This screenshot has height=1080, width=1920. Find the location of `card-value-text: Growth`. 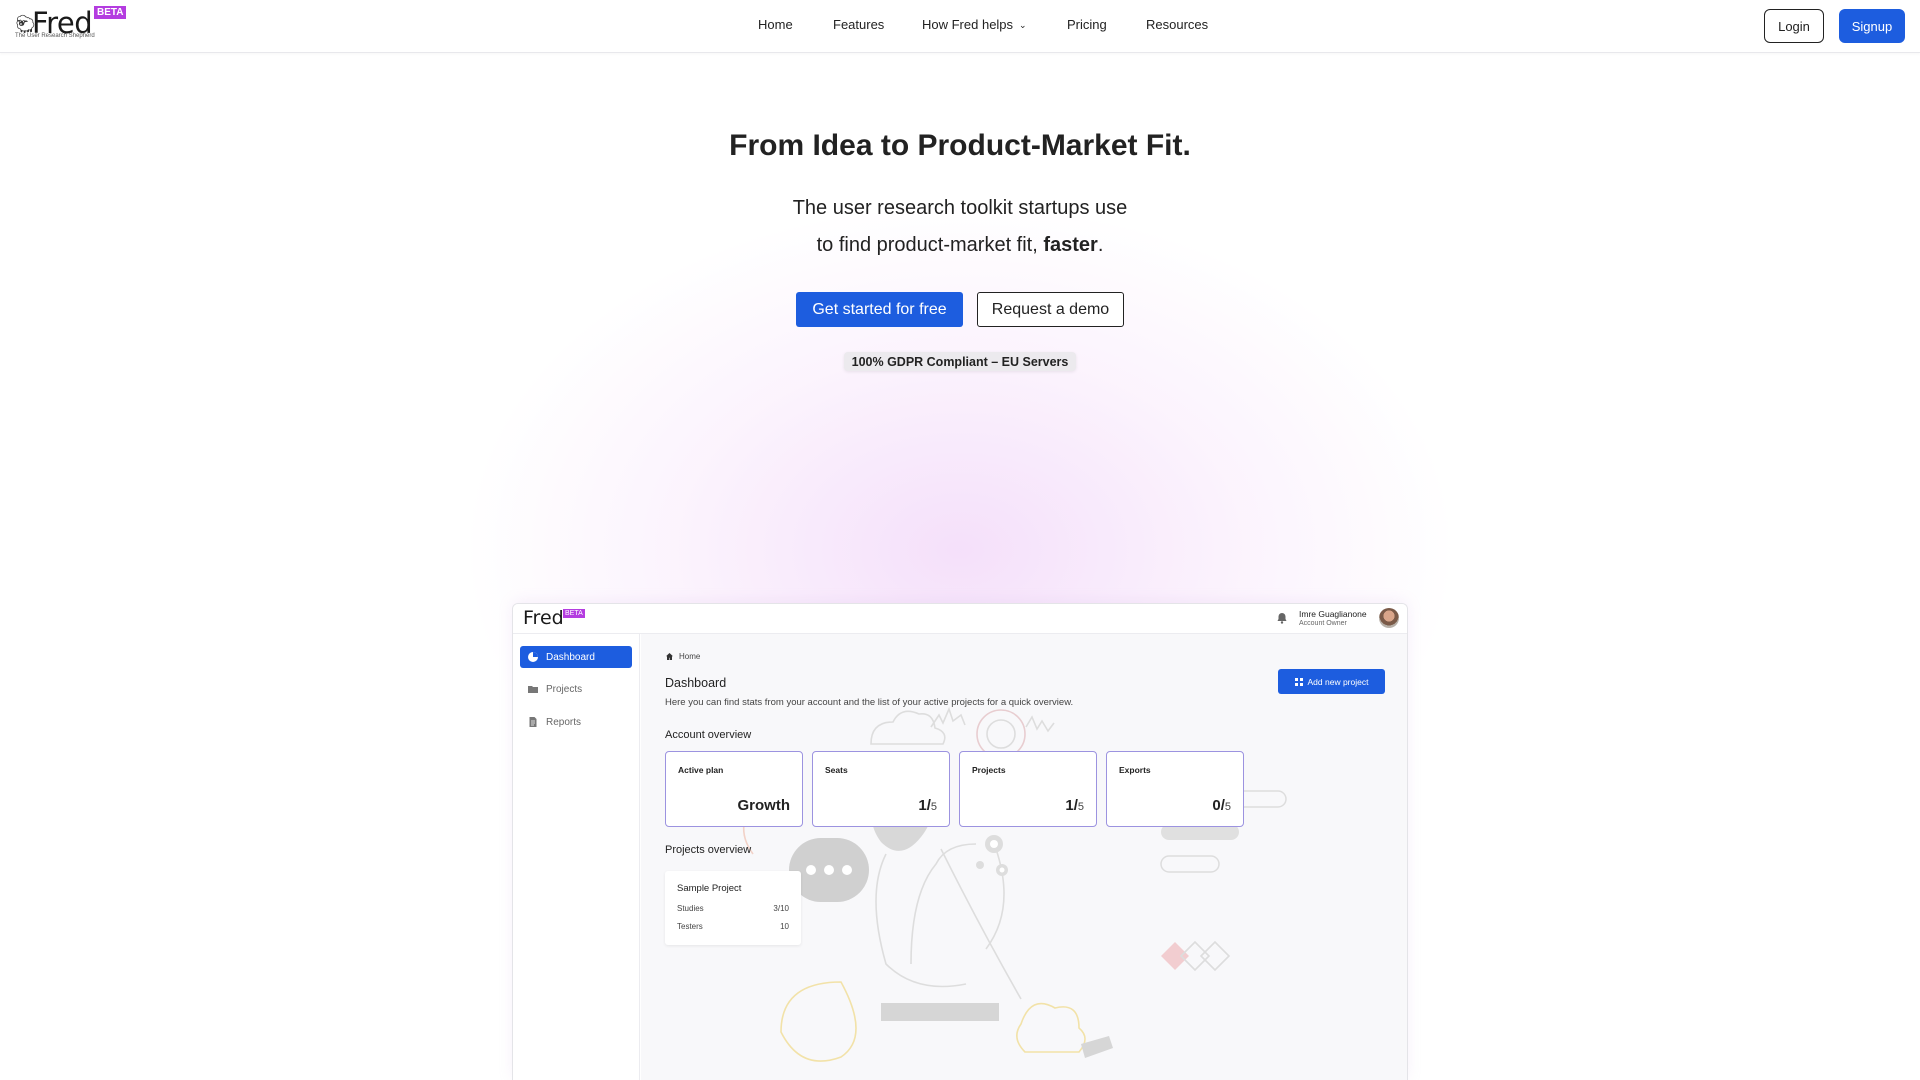

card-value-text: Growth is located at coordinates (764, 805).